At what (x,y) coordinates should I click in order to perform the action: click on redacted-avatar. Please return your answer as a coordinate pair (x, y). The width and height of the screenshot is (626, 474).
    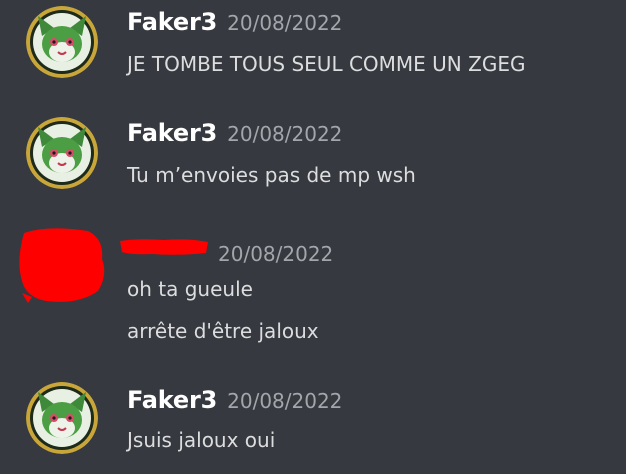
    Looking at the image, I should click on (64, 265).